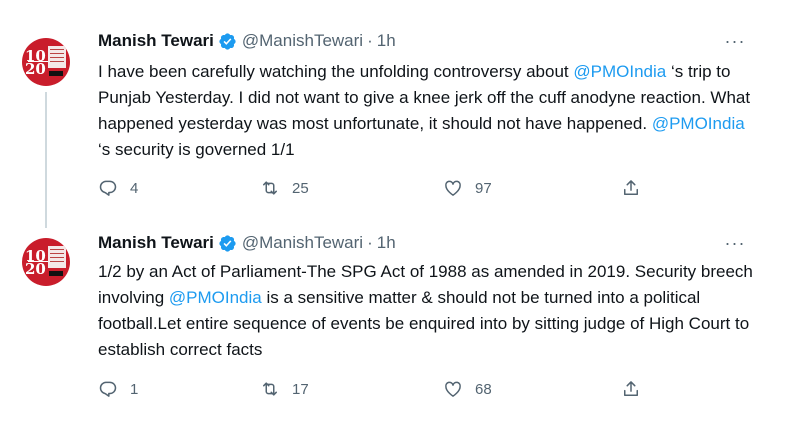  I want to click on thread-connector-line, so click(46, 160).